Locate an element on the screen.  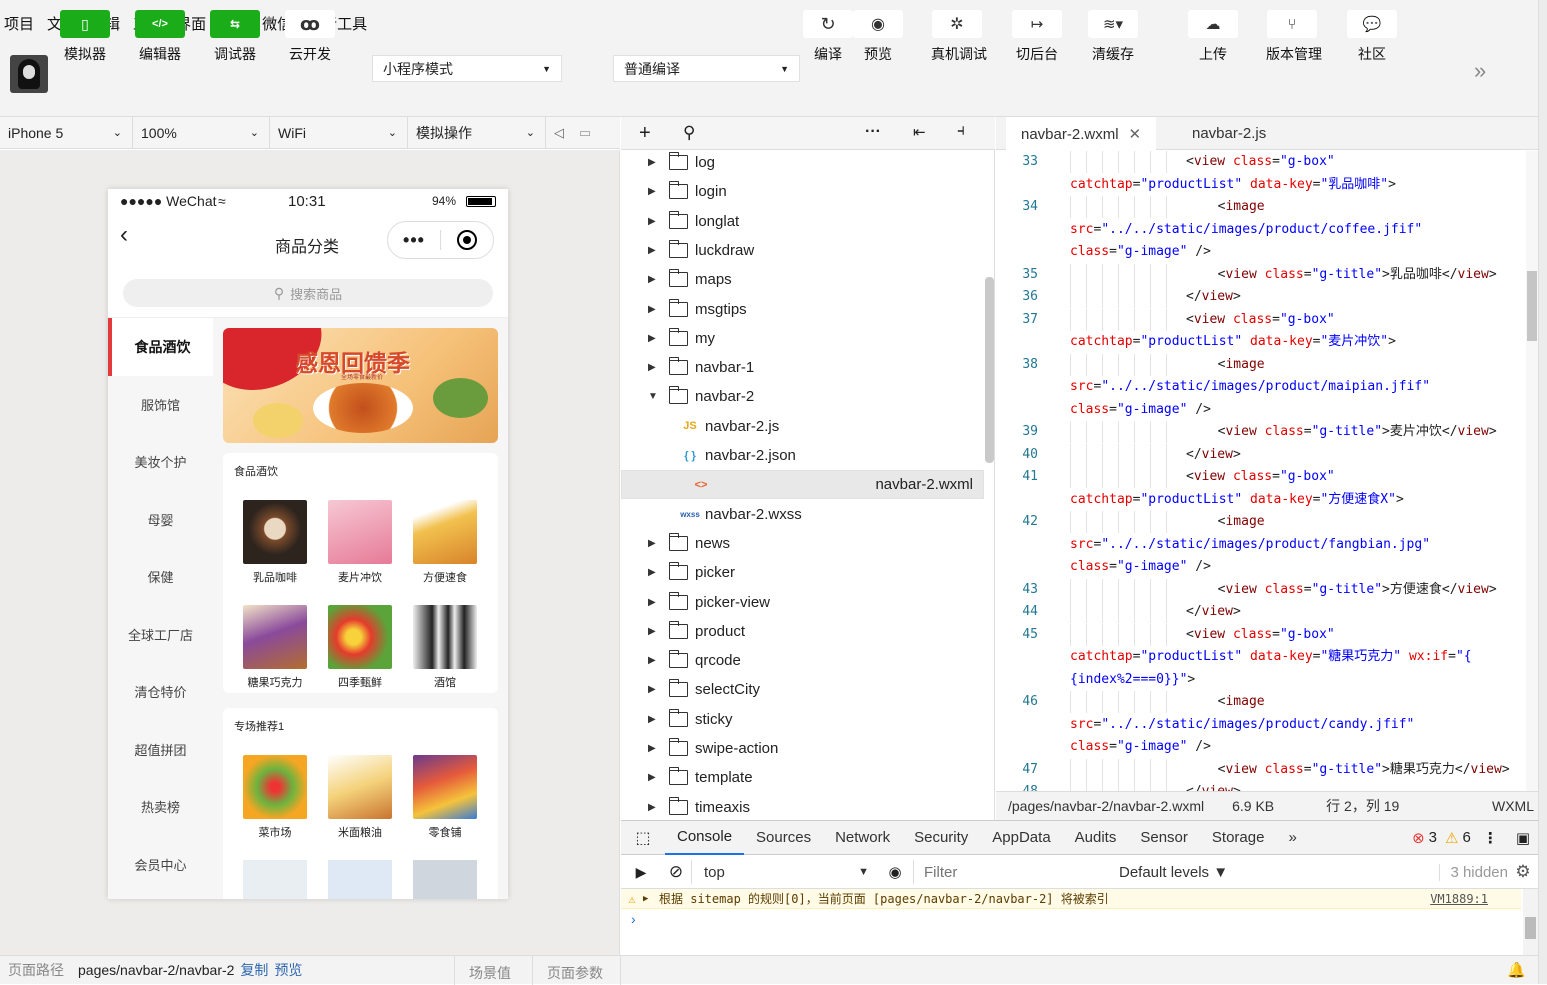
more-tabs-icon: » is located at coordinates (1292, 838).